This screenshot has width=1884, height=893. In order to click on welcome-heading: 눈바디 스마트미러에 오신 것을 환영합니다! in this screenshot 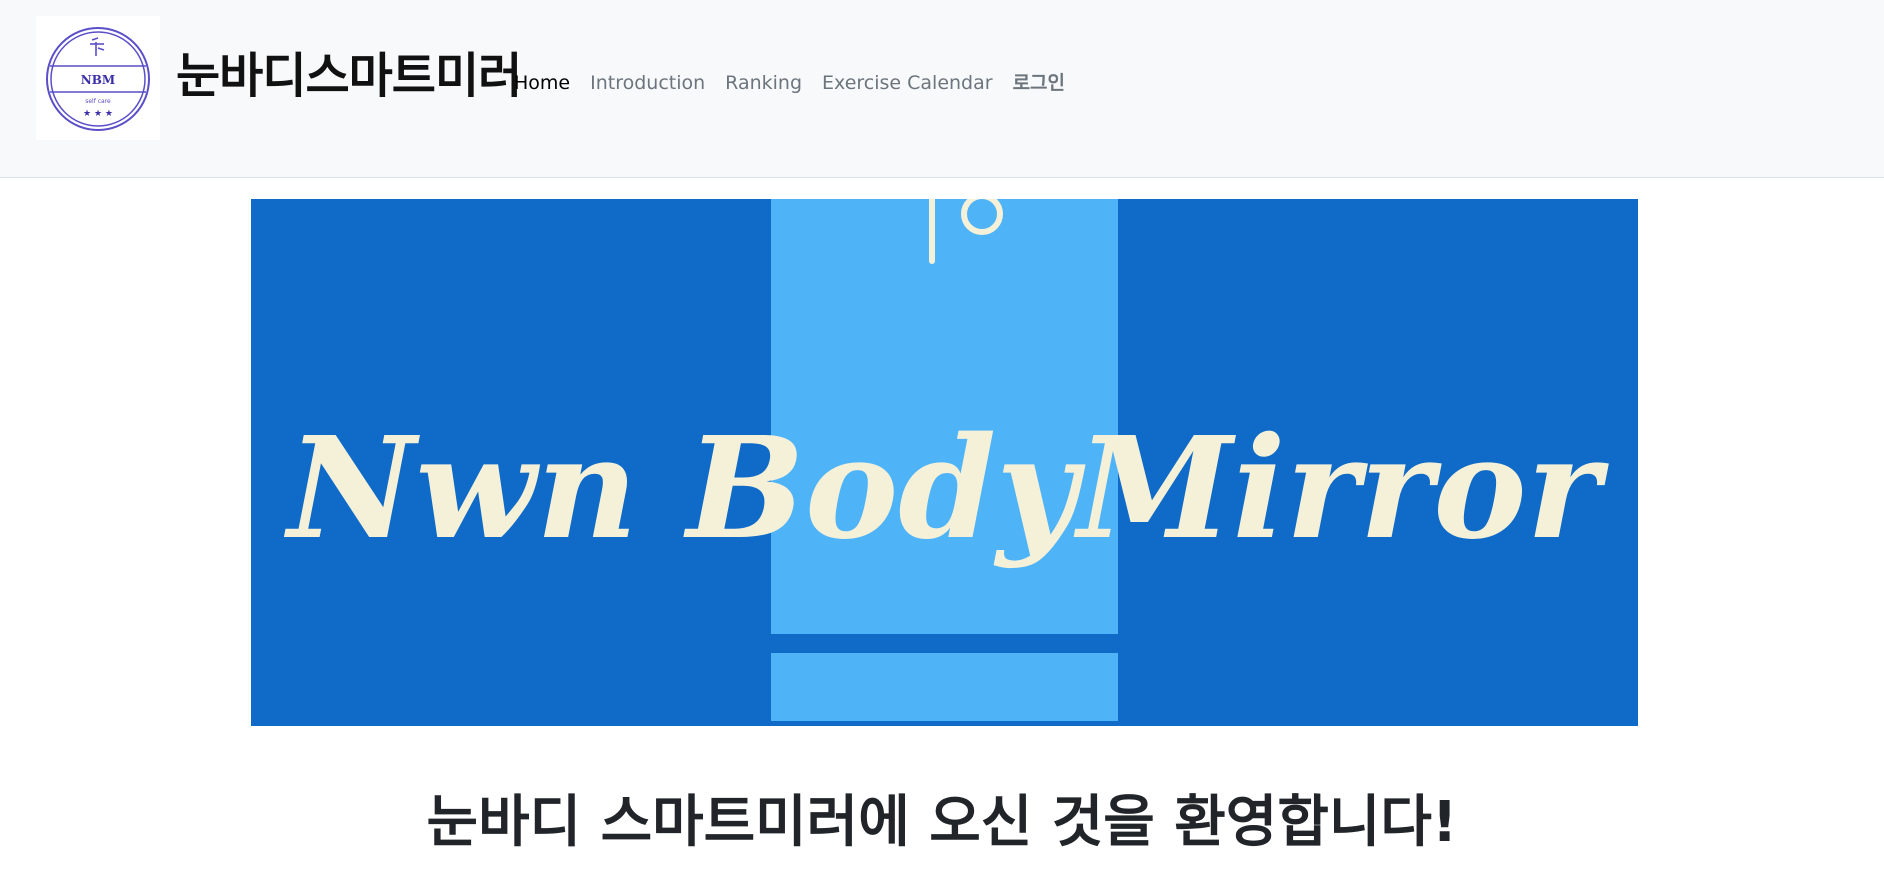, I will do `click(942, 822)`.